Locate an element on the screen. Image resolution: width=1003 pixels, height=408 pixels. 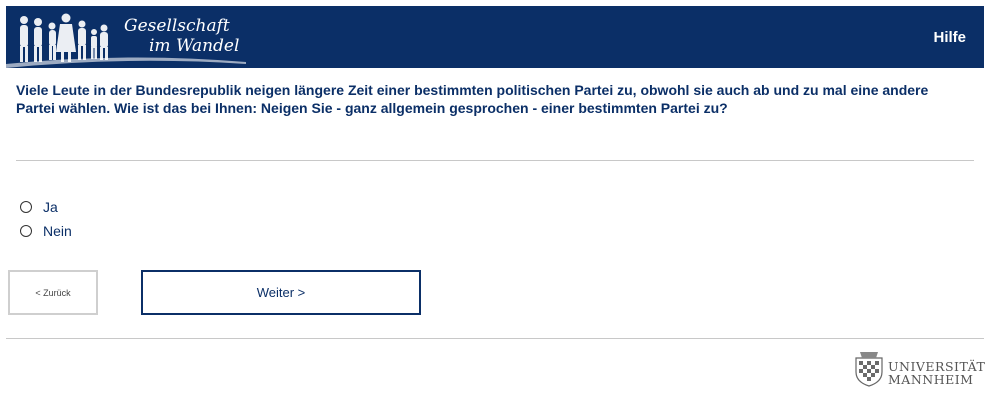
help-link: Hilfe is located at coordinates (949, 37).